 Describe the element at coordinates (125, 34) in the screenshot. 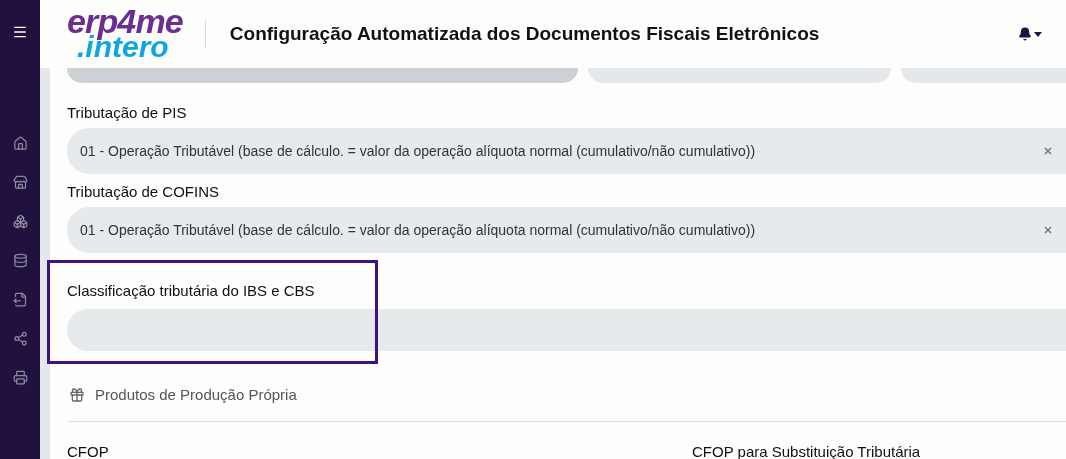

I see `logo: erp4me .intero` at that location.